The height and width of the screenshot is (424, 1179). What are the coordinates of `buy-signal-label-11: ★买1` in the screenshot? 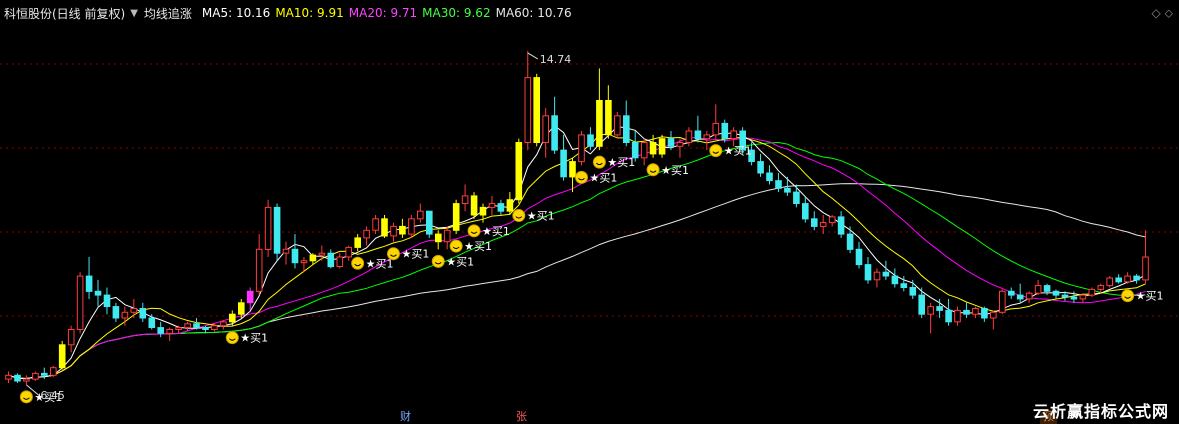 It's located at (738, 151).